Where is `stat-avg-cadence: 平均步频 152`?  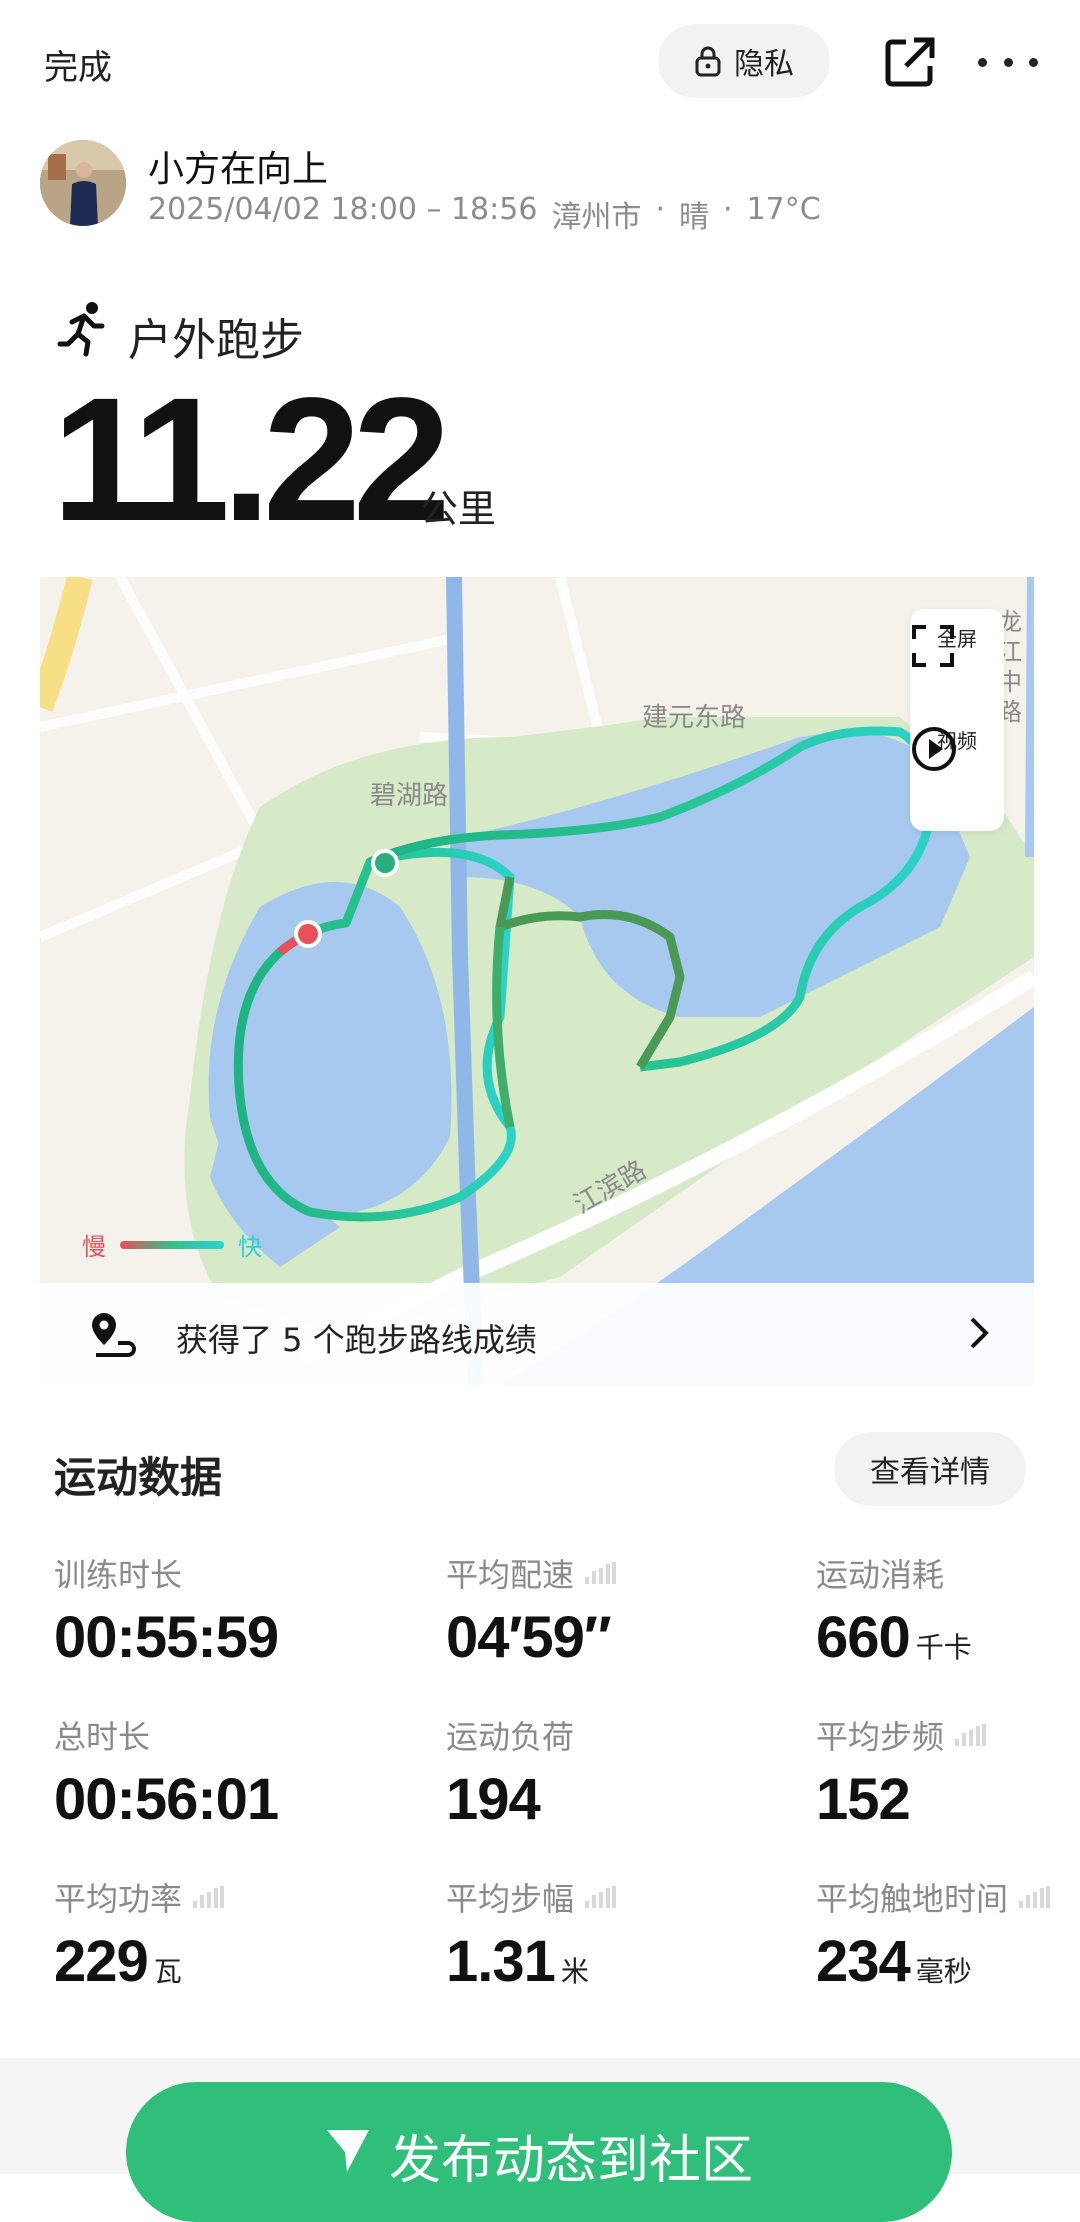 stat-avg-cadence: 平均步频 152 is located at coordinates (901, 1772).